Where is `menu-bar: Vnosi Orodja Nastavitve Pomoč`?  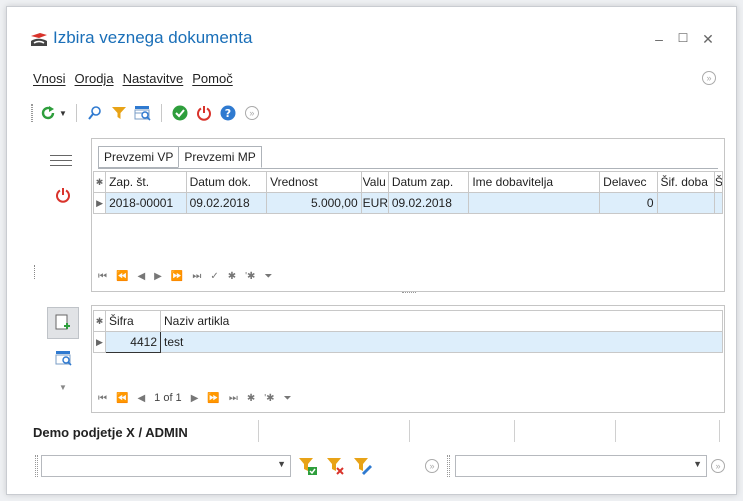
menu-bar: Vnosi Orodja Nastavitve Pomoč is located at coordinates (133, 81).